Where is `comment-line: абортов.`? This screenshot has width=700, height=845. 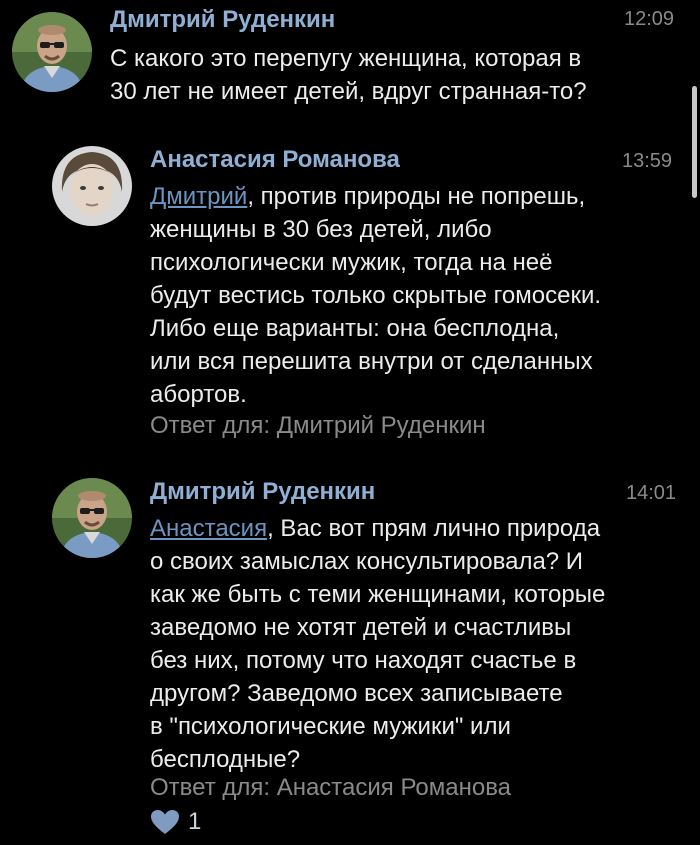
comment-line: абортов. is located at coordinates (198, 394).